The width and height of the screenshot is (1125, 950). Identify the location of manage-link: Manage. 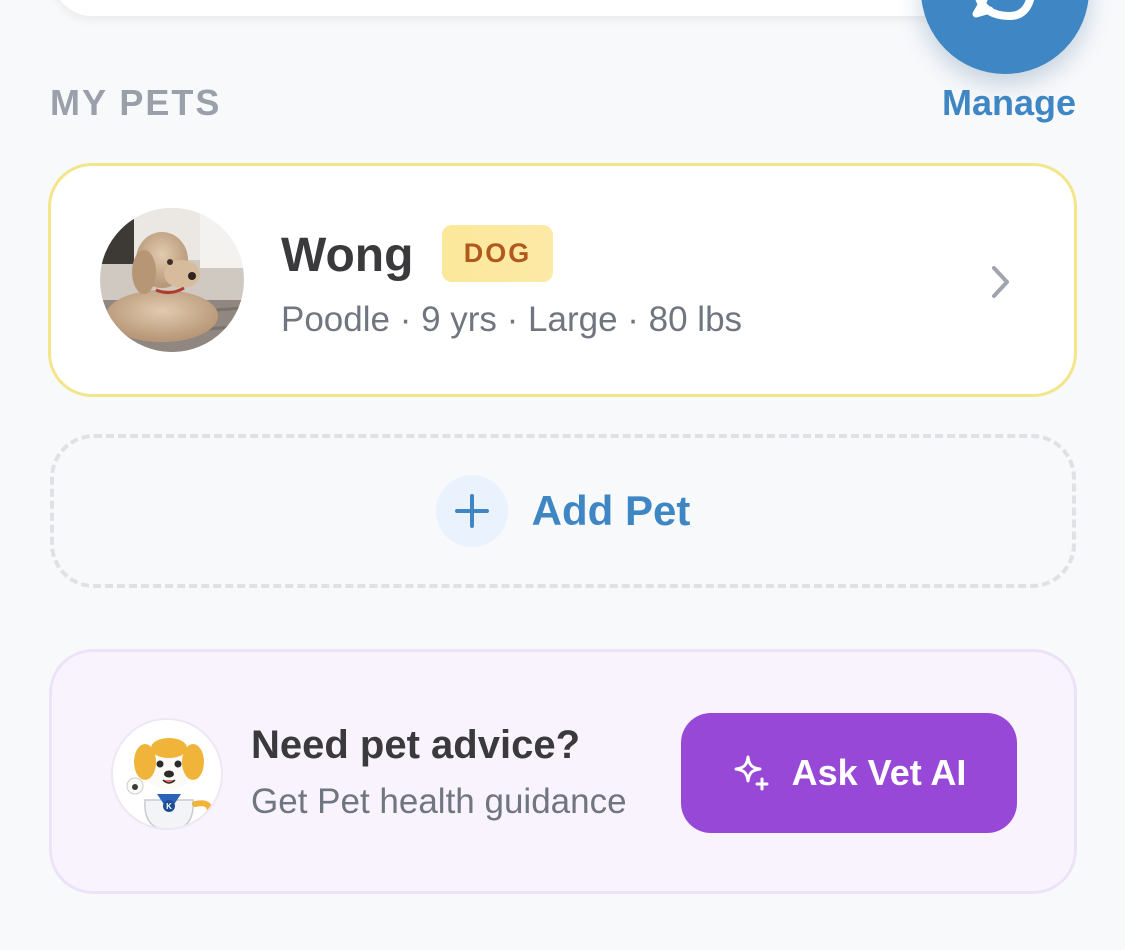
(1009, 103).